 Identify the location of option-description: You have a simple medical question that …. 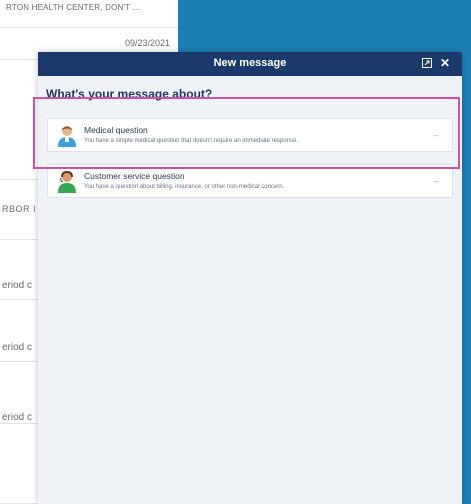
(191, 141).